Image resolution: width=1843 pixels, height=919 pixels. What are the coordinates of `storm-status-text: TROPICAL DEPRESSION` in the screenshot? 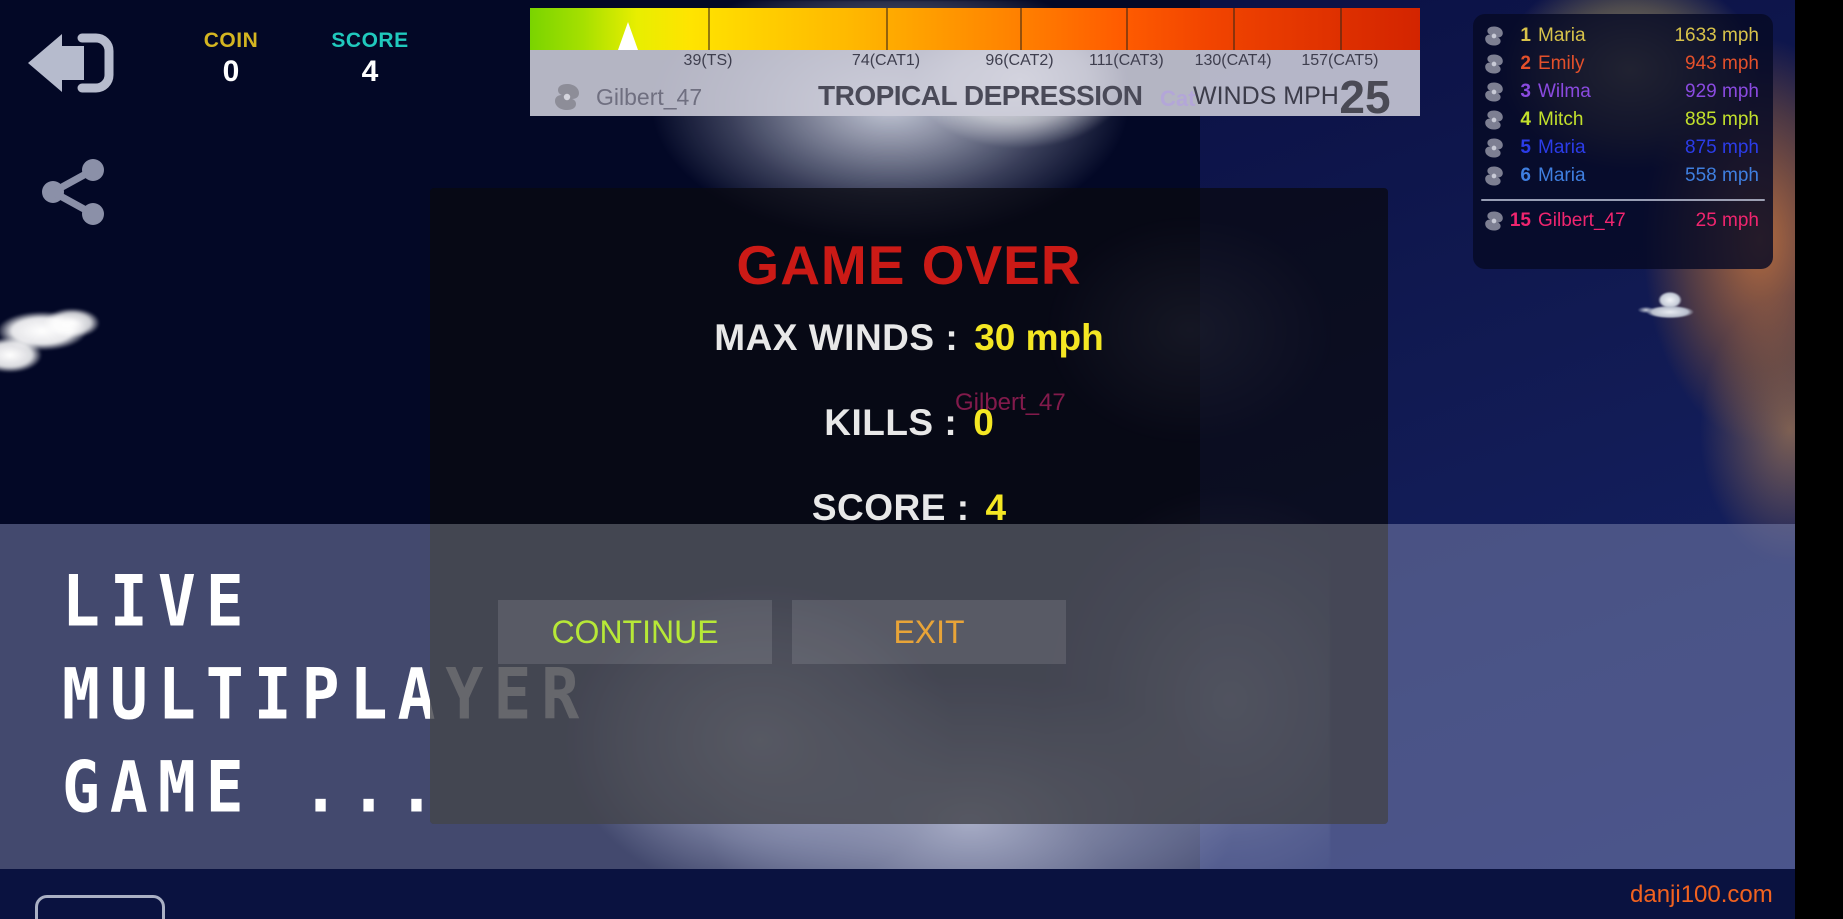 It's located at (980, 95).